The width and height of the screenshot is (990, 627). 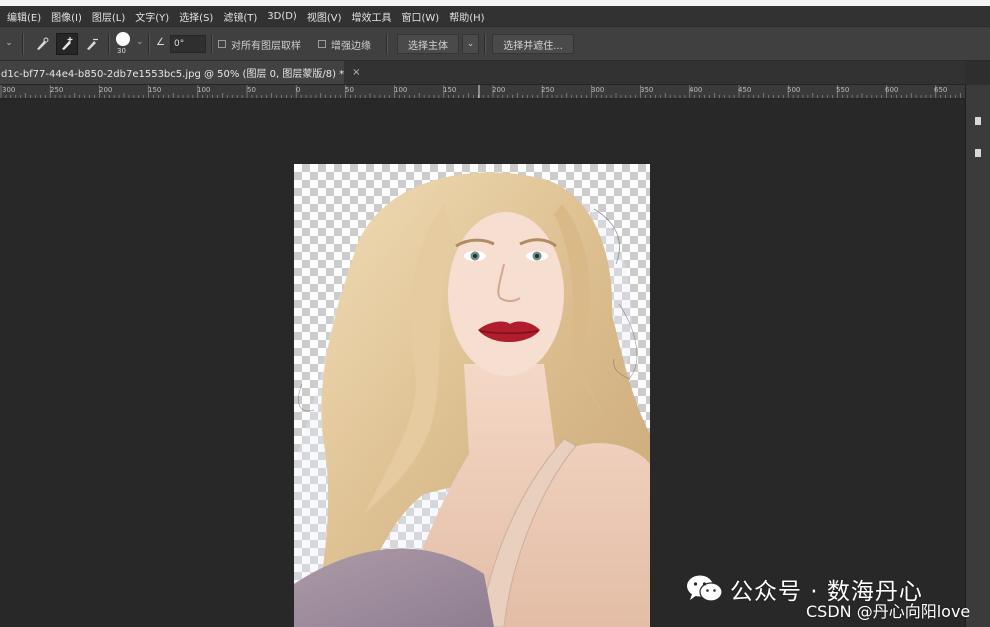 I want to click on enhance-edge-checkbox, so click(x=322, y=44).